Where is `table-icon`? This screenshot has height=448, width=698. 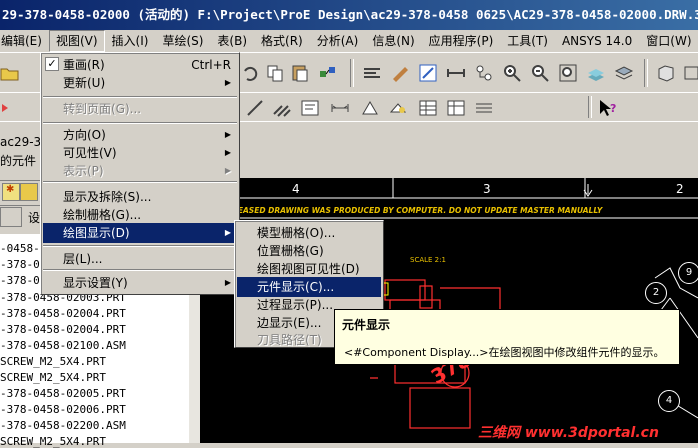 table-icon is located at coordinates (428, 108).